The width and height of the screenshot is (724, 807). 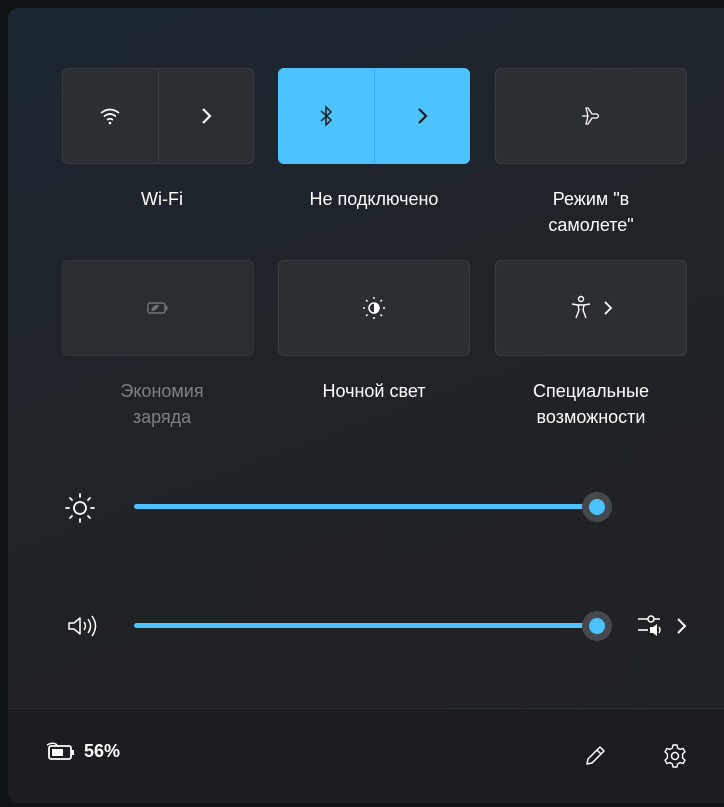 I want to click on airplane-icon, so click(x=591, y=116).